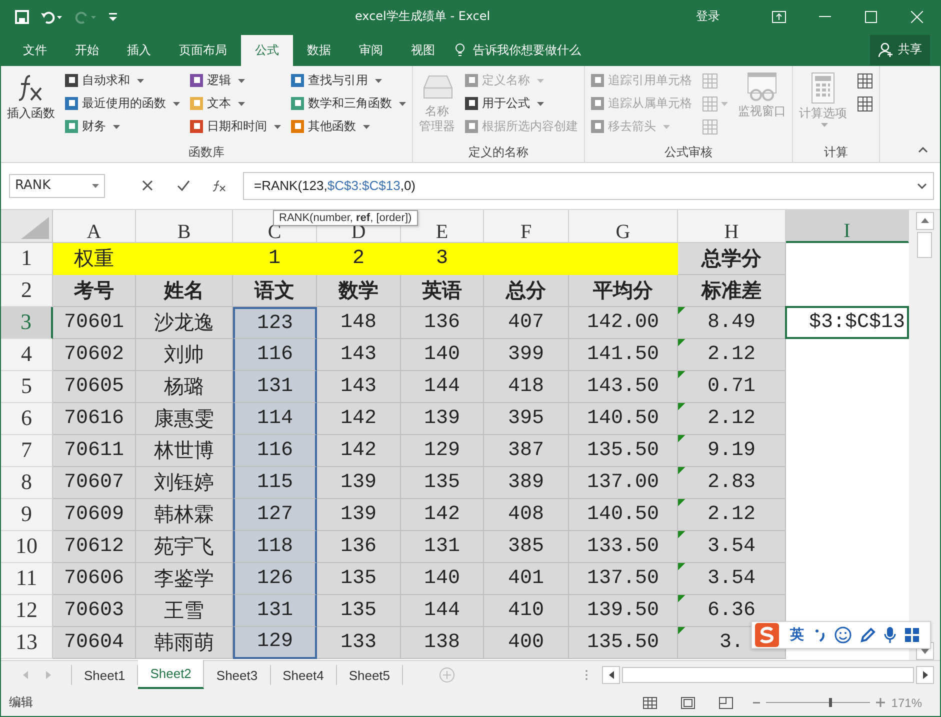 This screenshot has width=941, height=717. What do you see at coordinates (27, 258) in the screenshot?
I see `row-header: 1` at bounding box center [27, 258].